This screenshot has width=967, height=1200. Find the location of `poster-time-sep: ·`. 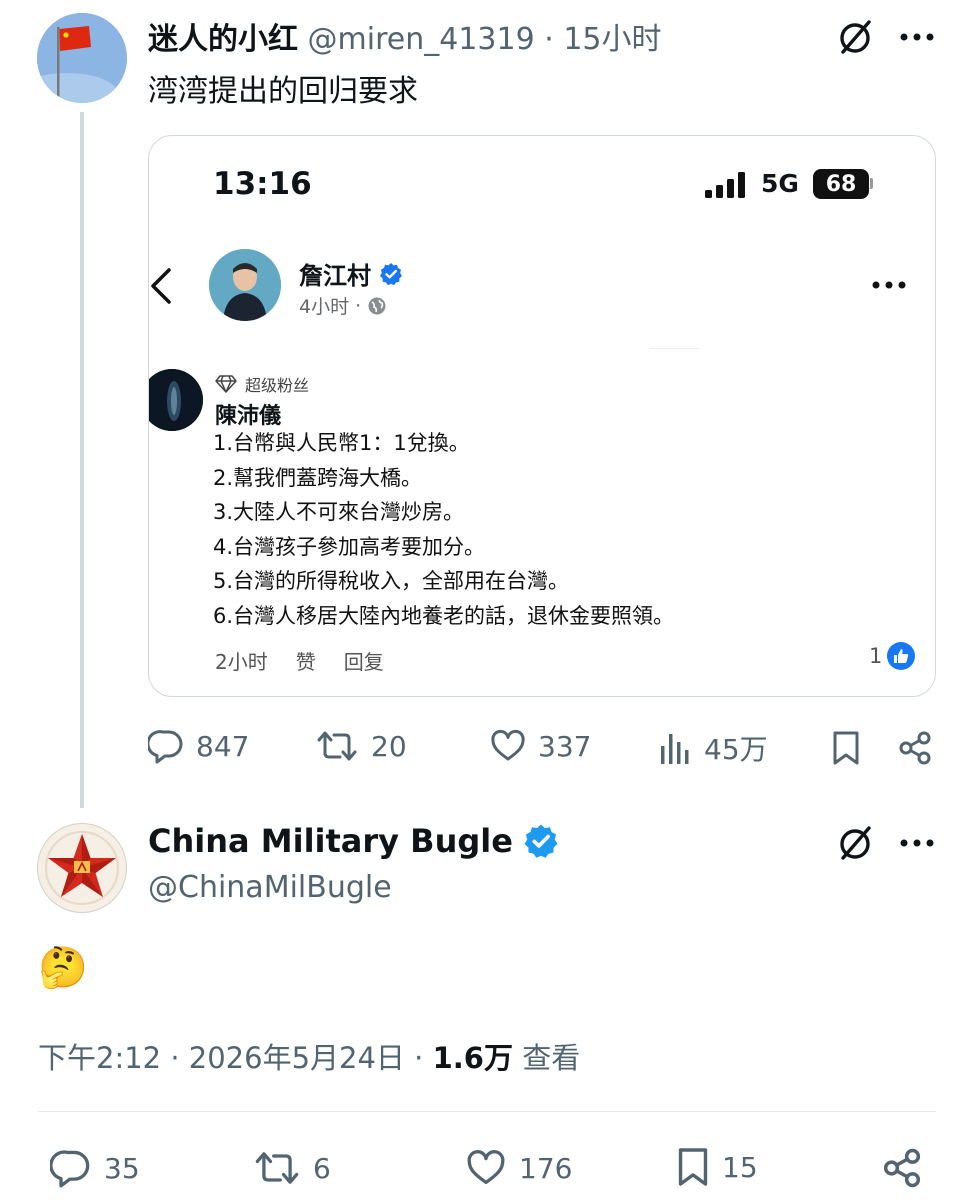

poster-time-sep: · is located at coordinates (358, 305).